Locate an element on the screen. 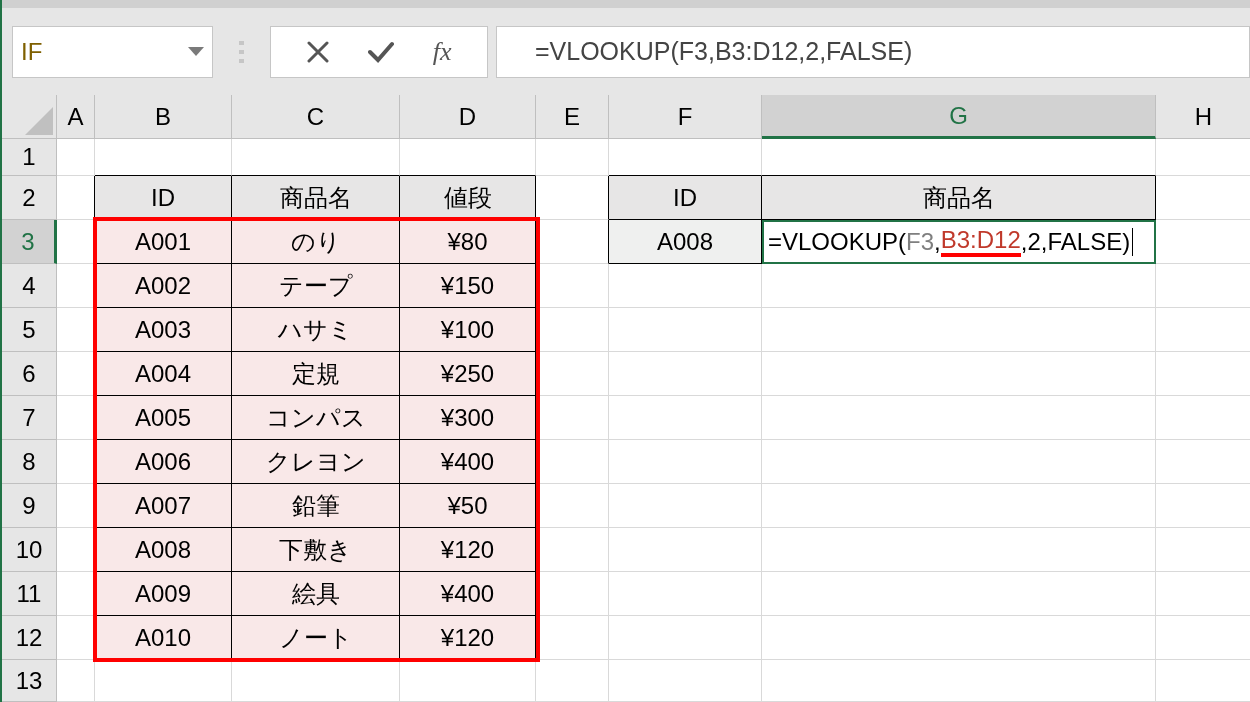 Image resolution: width=1250 pixels, height=702 pixels. row-header: 4 is located at coordinates (29, 286).